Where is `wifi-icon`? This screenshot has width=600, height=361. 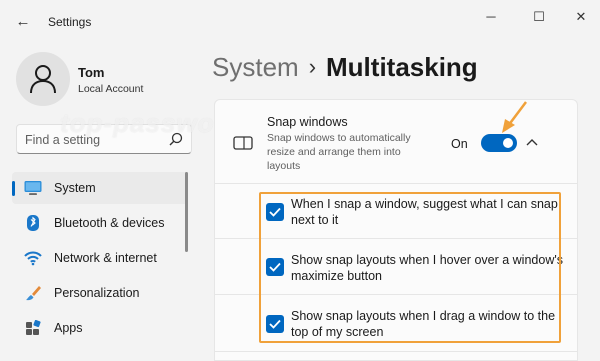 wifi-icon is located at coordinates (33, 258).